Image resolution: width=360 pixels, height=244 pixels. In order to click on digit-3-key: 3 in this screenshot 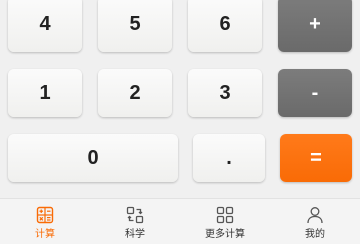, I will do `click(225, 93)`.